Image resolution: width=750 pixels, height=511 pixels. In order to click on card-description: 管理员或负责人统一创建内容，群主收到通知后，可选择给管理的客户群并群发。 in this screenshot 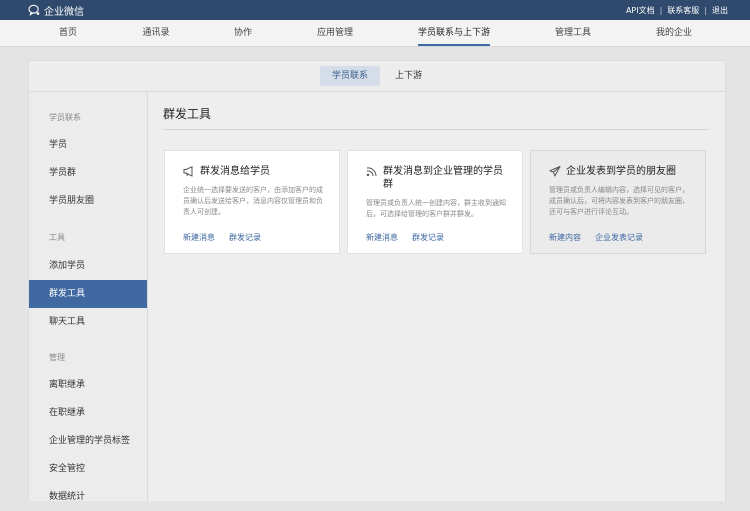, I will do `click(436, 208)`.